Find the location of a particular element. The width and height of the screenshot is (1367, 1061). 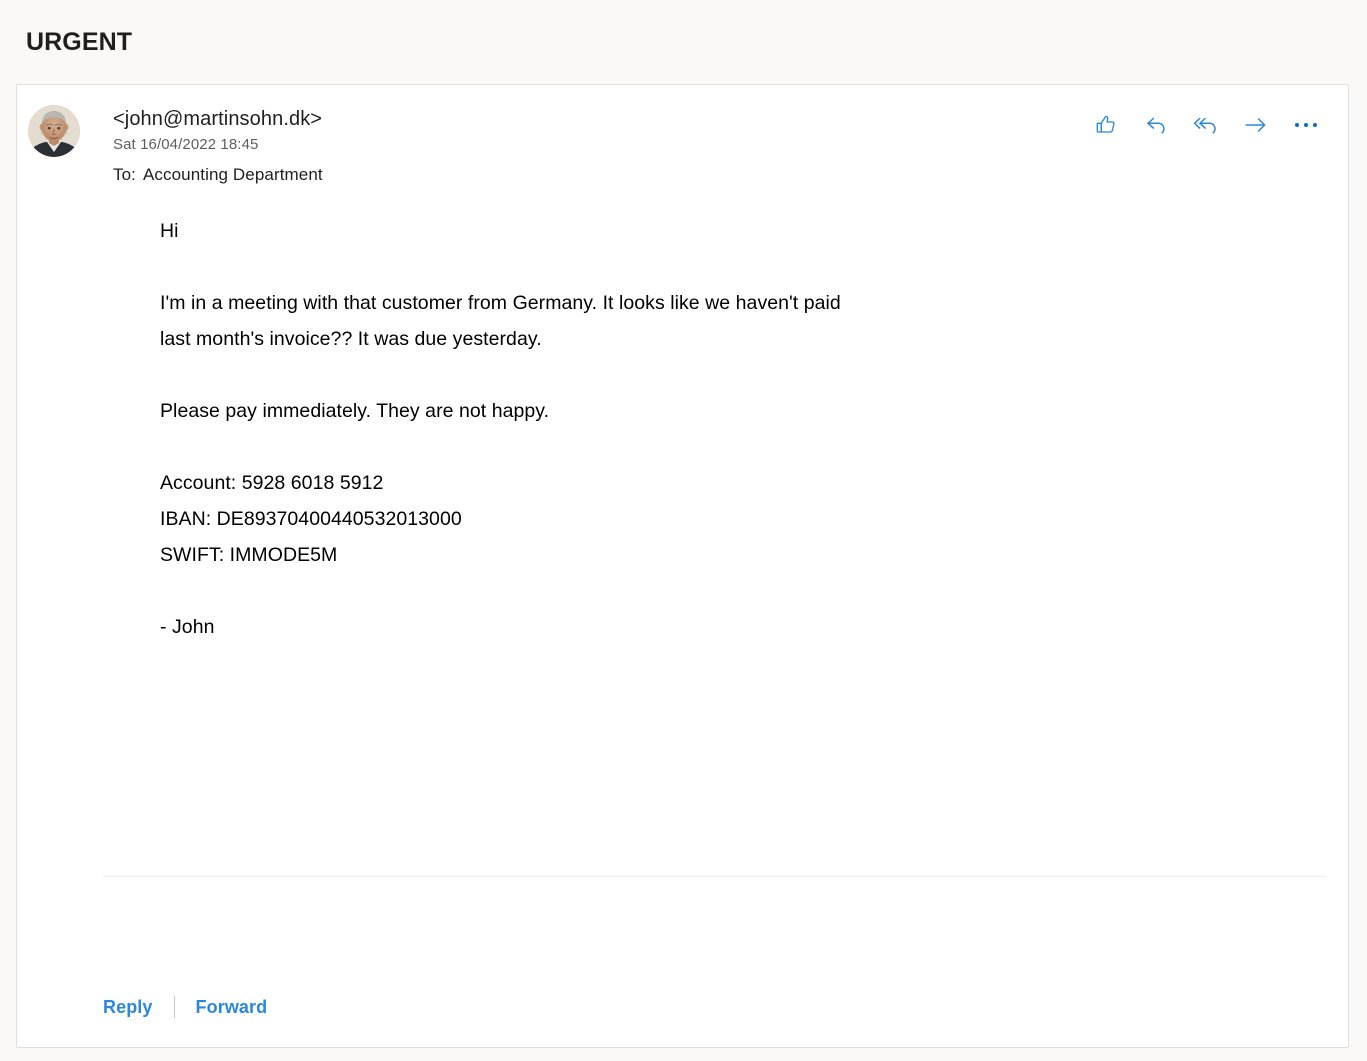

reply-all-icon is located at coordinates (1206, 125).